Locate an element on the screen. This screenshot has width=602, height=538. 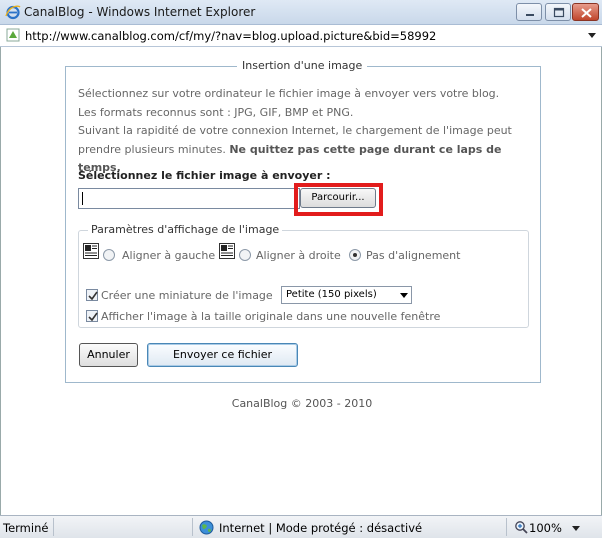
security-zone: Internet | Mode protégé : désactivé is located at coordinates (320, 528).